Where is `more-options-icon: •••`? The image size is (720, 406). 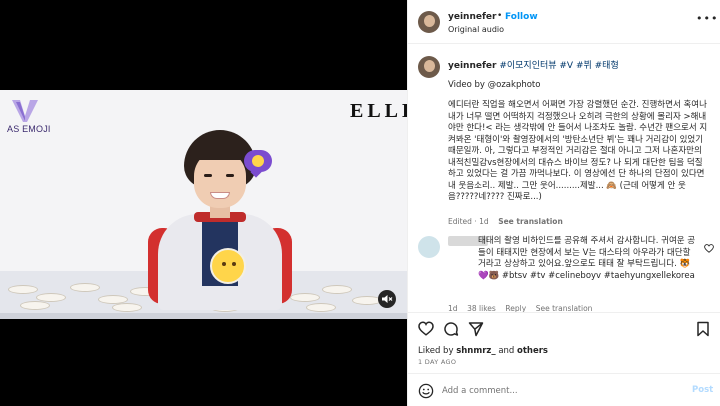 more-options-icon: ••• is located at coordinates (707, 18).